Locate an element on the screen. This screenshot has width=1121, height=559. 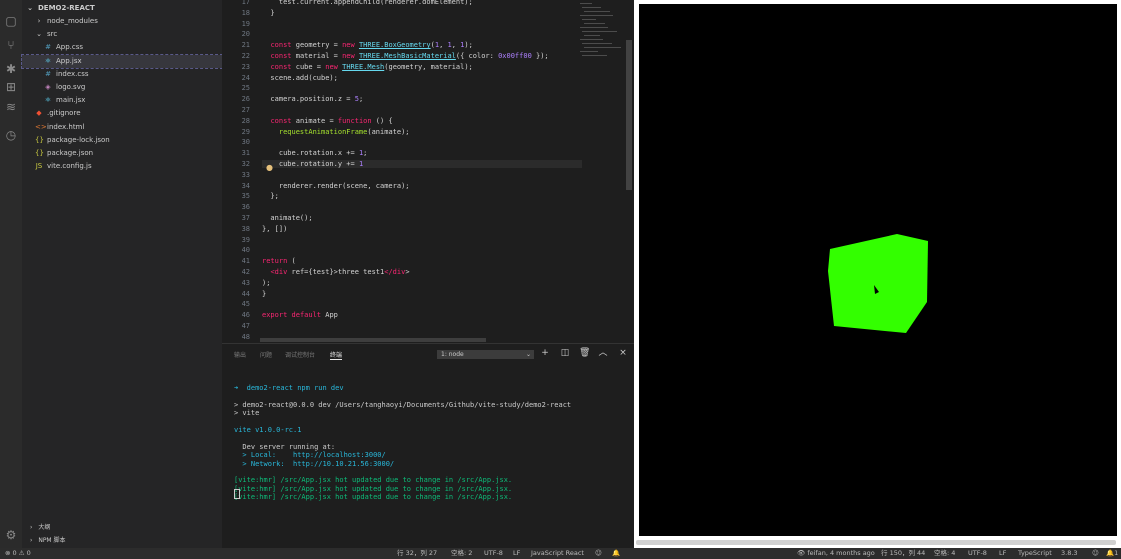
explorer-item: ⚛ App.jsx is located at coordinates (122, 61).